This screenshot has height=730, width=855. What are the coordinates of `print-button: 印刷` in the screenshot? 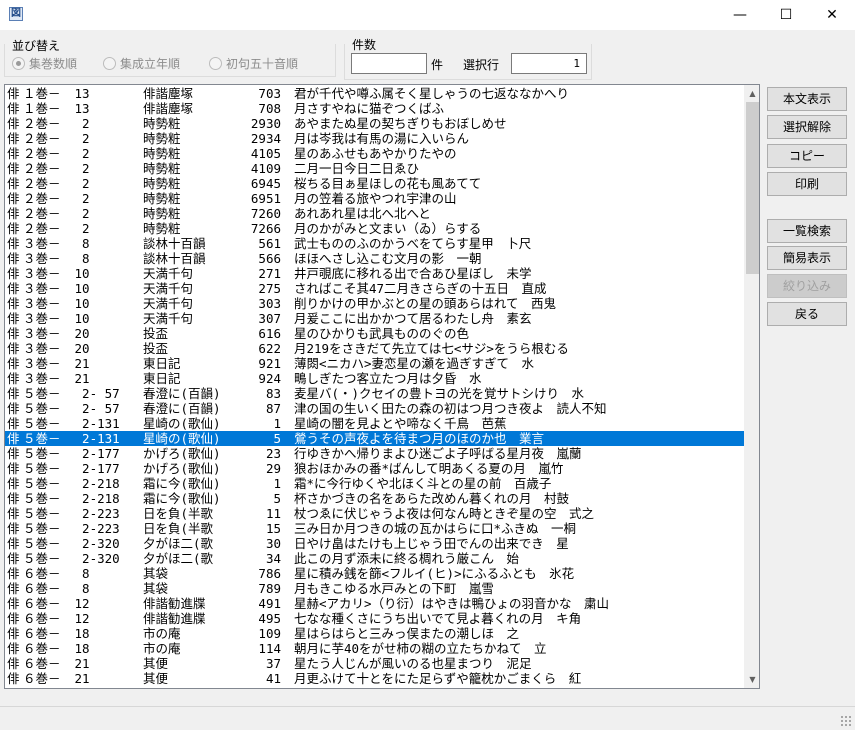 It's located at (807, 184).